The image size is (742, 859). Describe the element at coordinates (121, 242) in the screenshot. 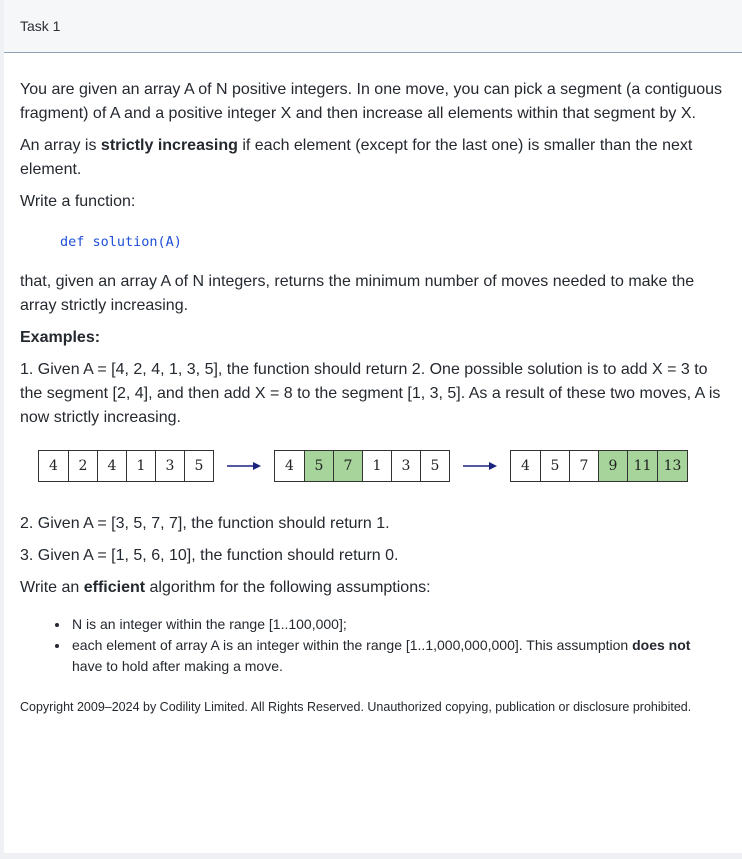

I see `function-signature: def solution(A)` at that location.